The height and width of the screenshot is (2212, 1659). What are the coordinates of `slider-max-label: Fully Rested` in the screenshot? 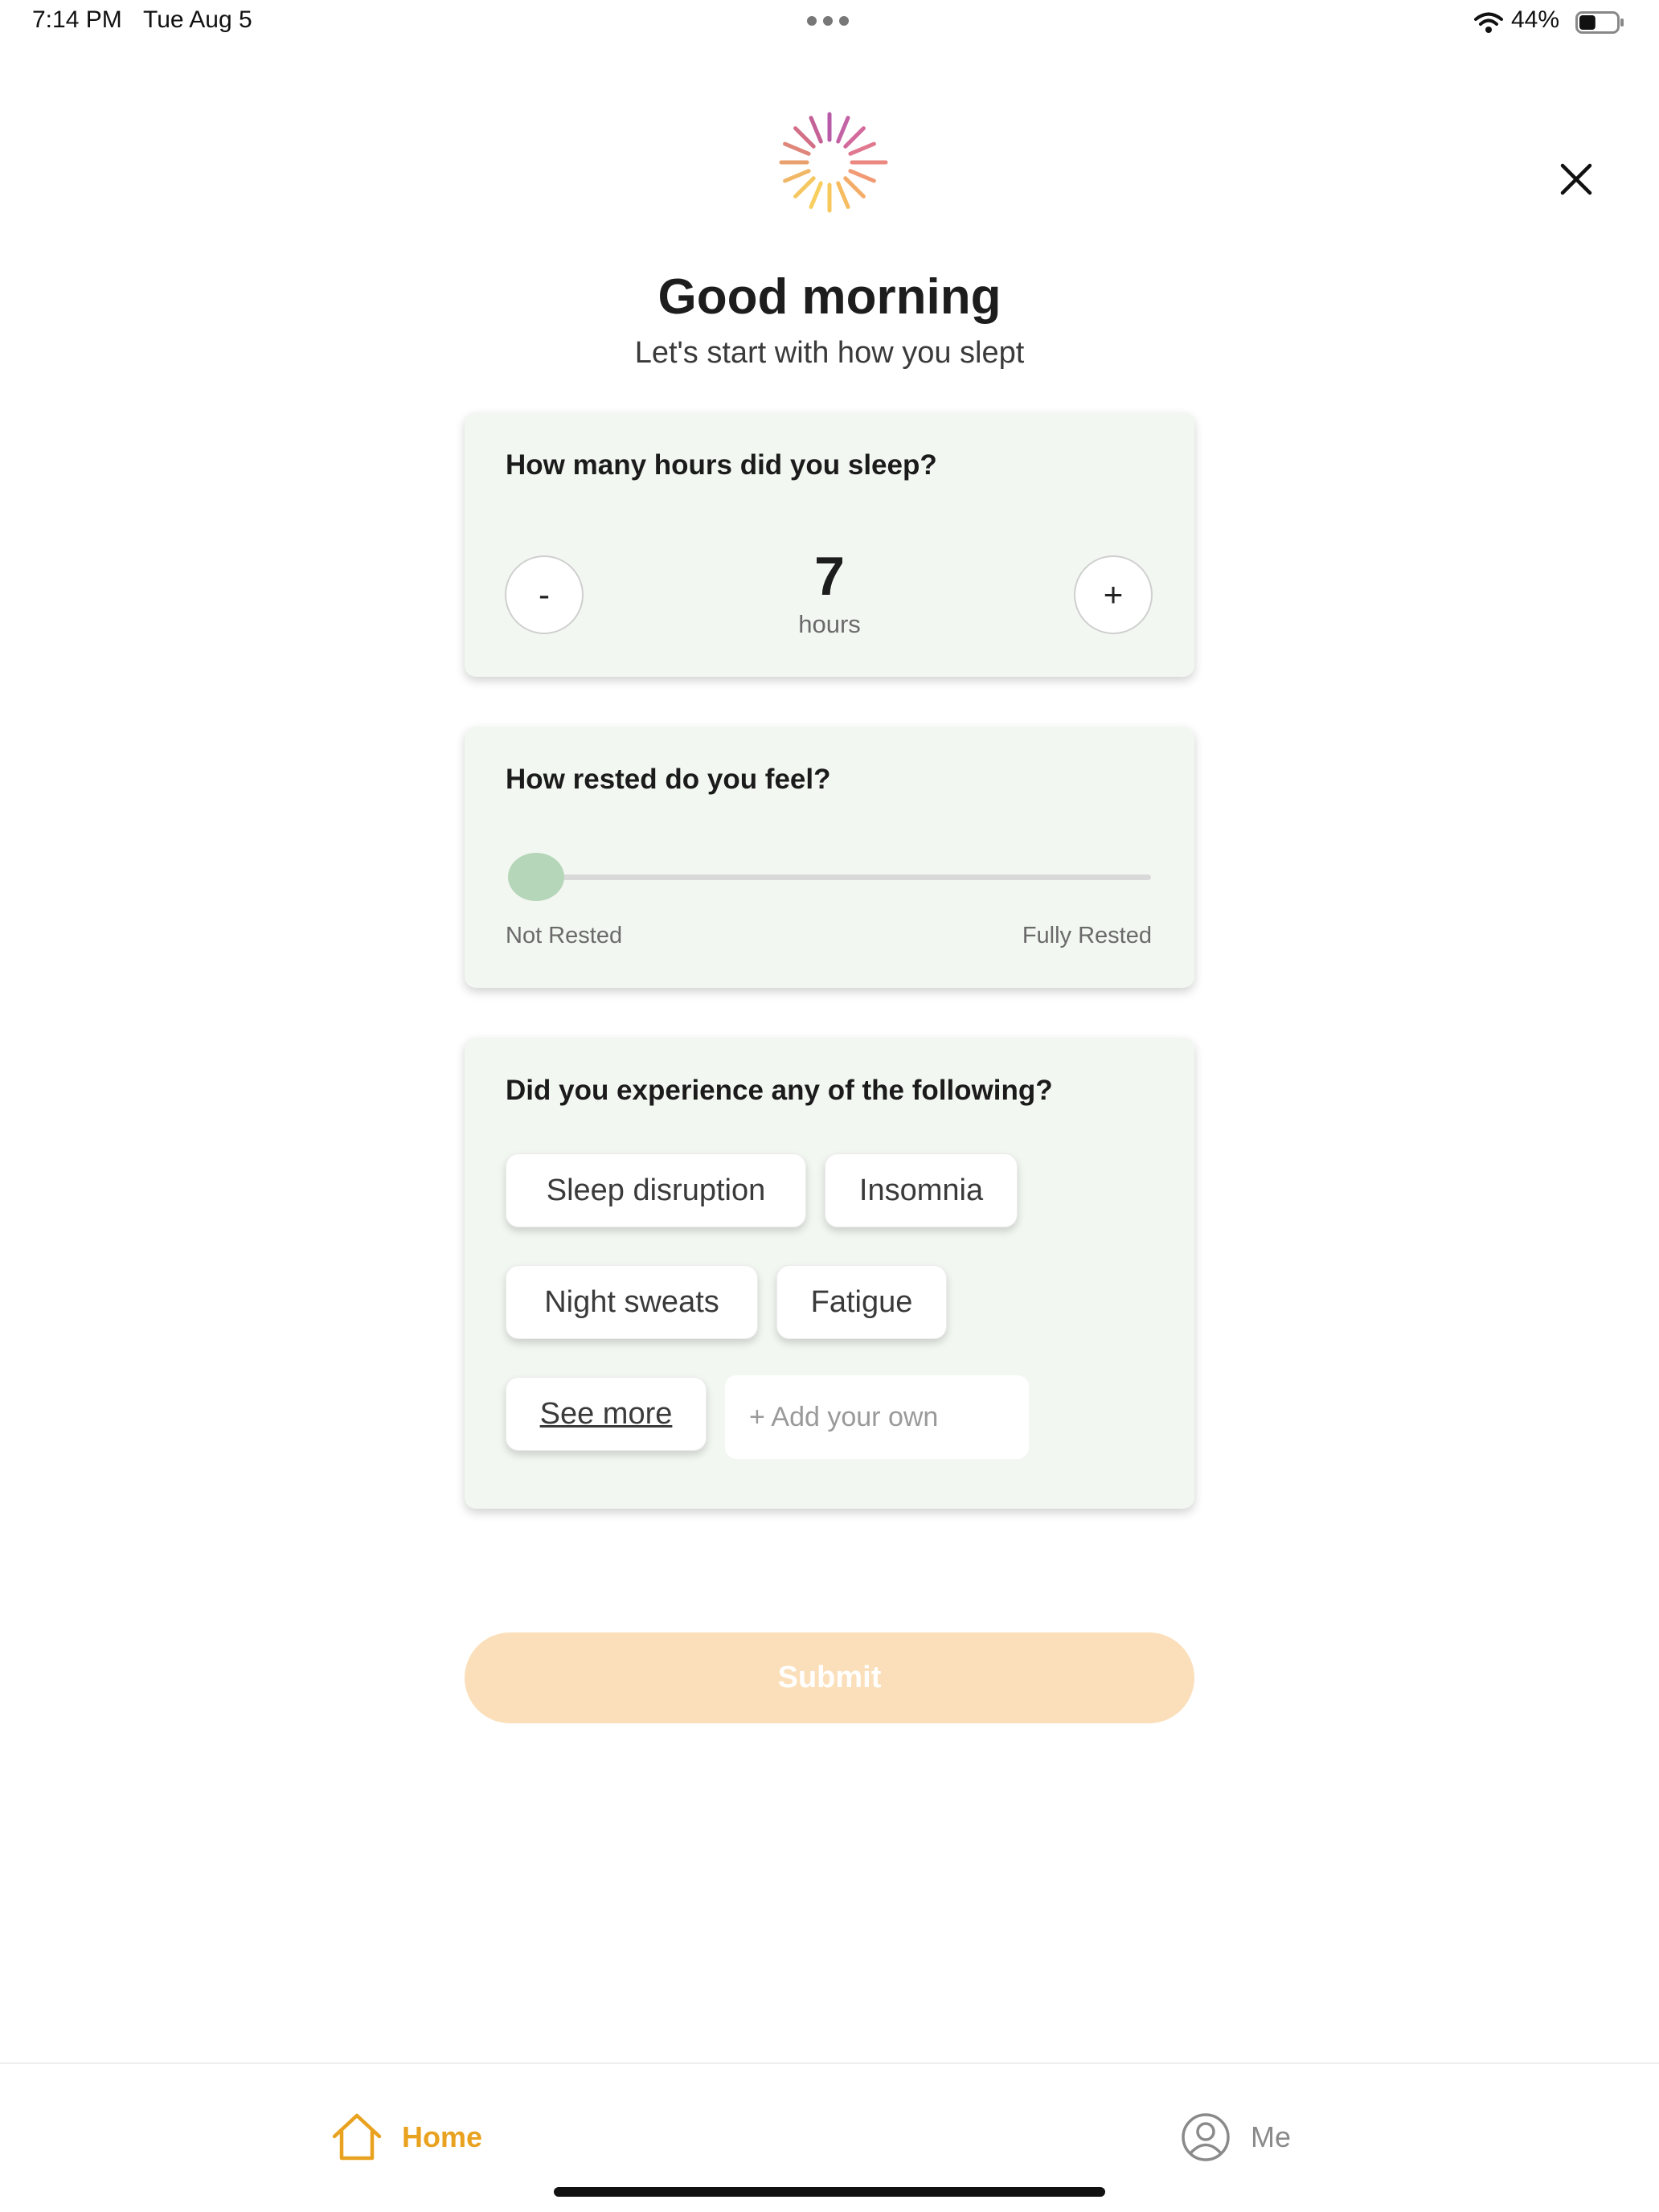 It's located at (1087, 935).